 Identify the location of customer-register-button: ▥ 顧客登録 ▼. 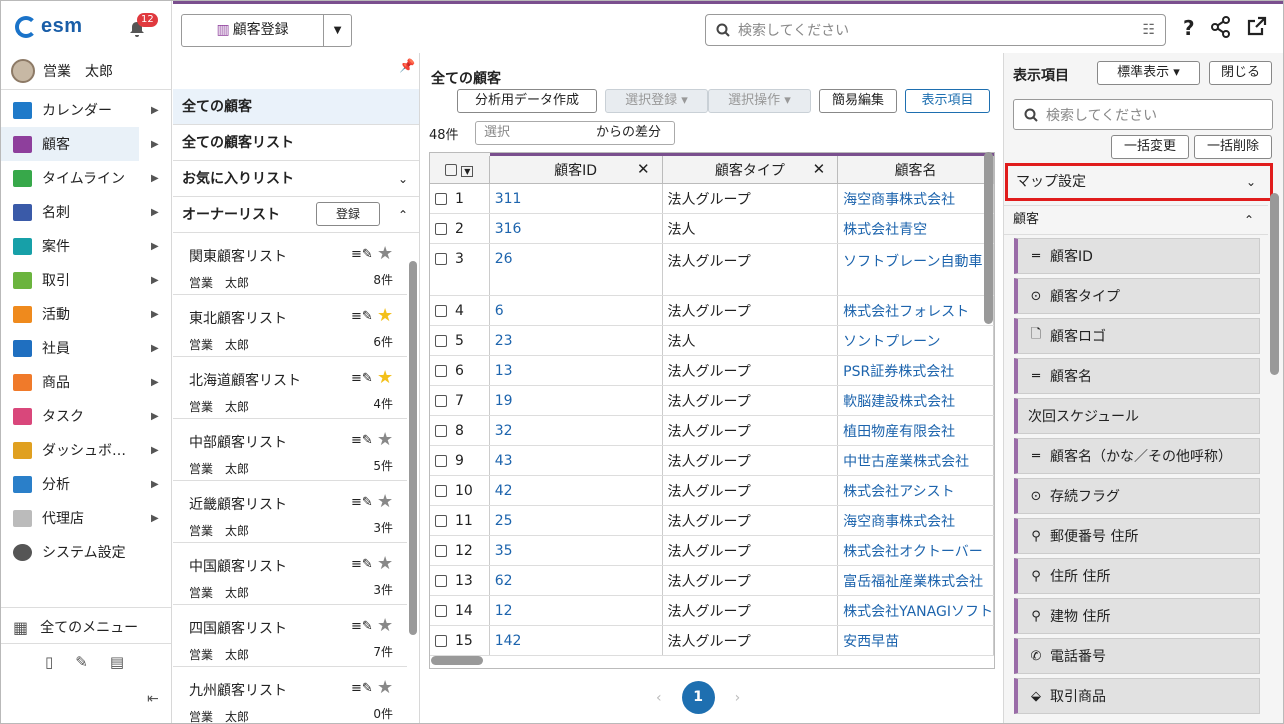
(266, 30).